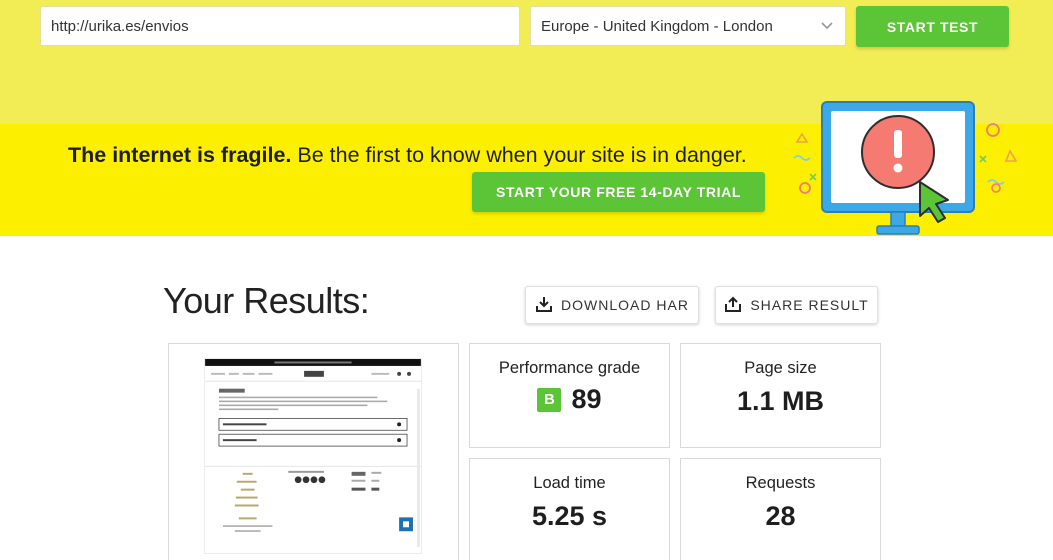 The width and height of the screenshot is (1053, 560). Describe the element at coordinates (780, 368) in the screenshot. I see `page-size-label: Page size` at that location.